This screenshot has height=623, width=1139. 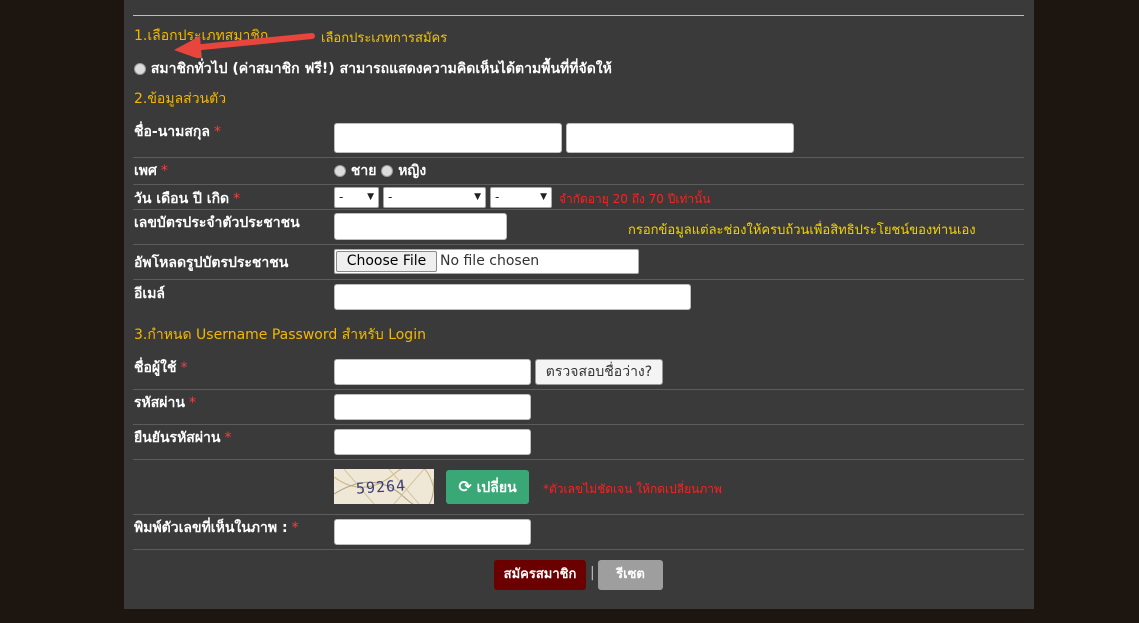 What do you see at coordinates (432, 407) in the screenshot?
I see `password-input` at bounding box center [432, 407].